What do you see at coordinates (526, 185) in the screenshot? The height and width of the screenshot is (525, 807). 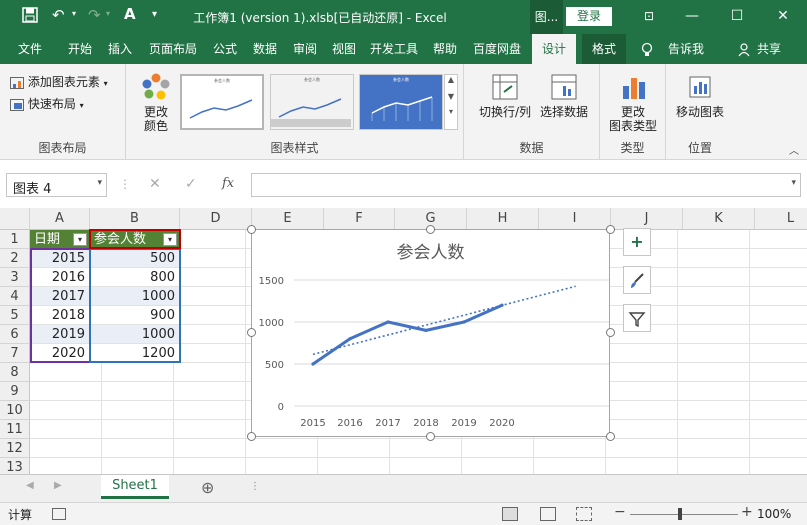 I see `formula-input: ▾` at bounding box center [526, 185].